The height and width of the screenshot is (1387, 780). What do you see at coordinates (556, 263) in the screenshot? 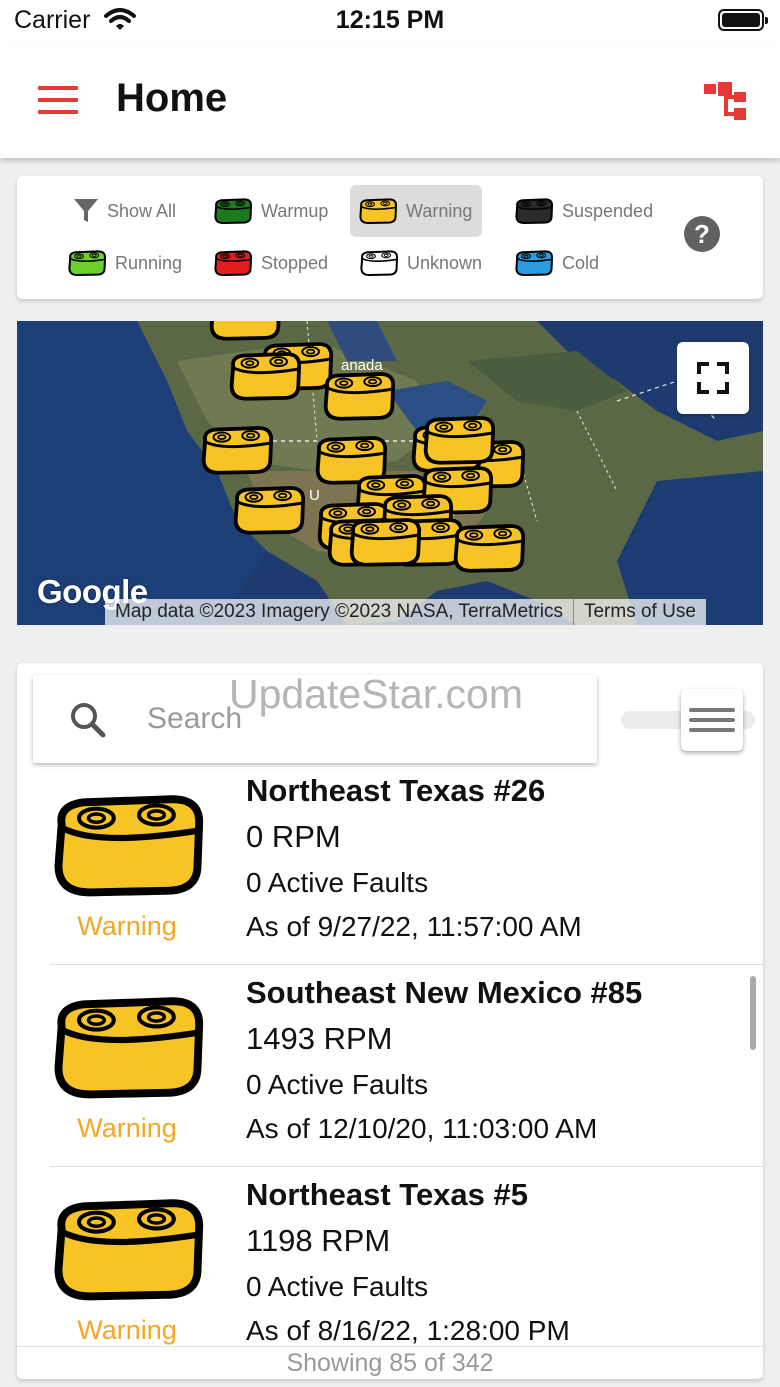
I see `legend-cold: Cold` at bounding box center [556, 263].